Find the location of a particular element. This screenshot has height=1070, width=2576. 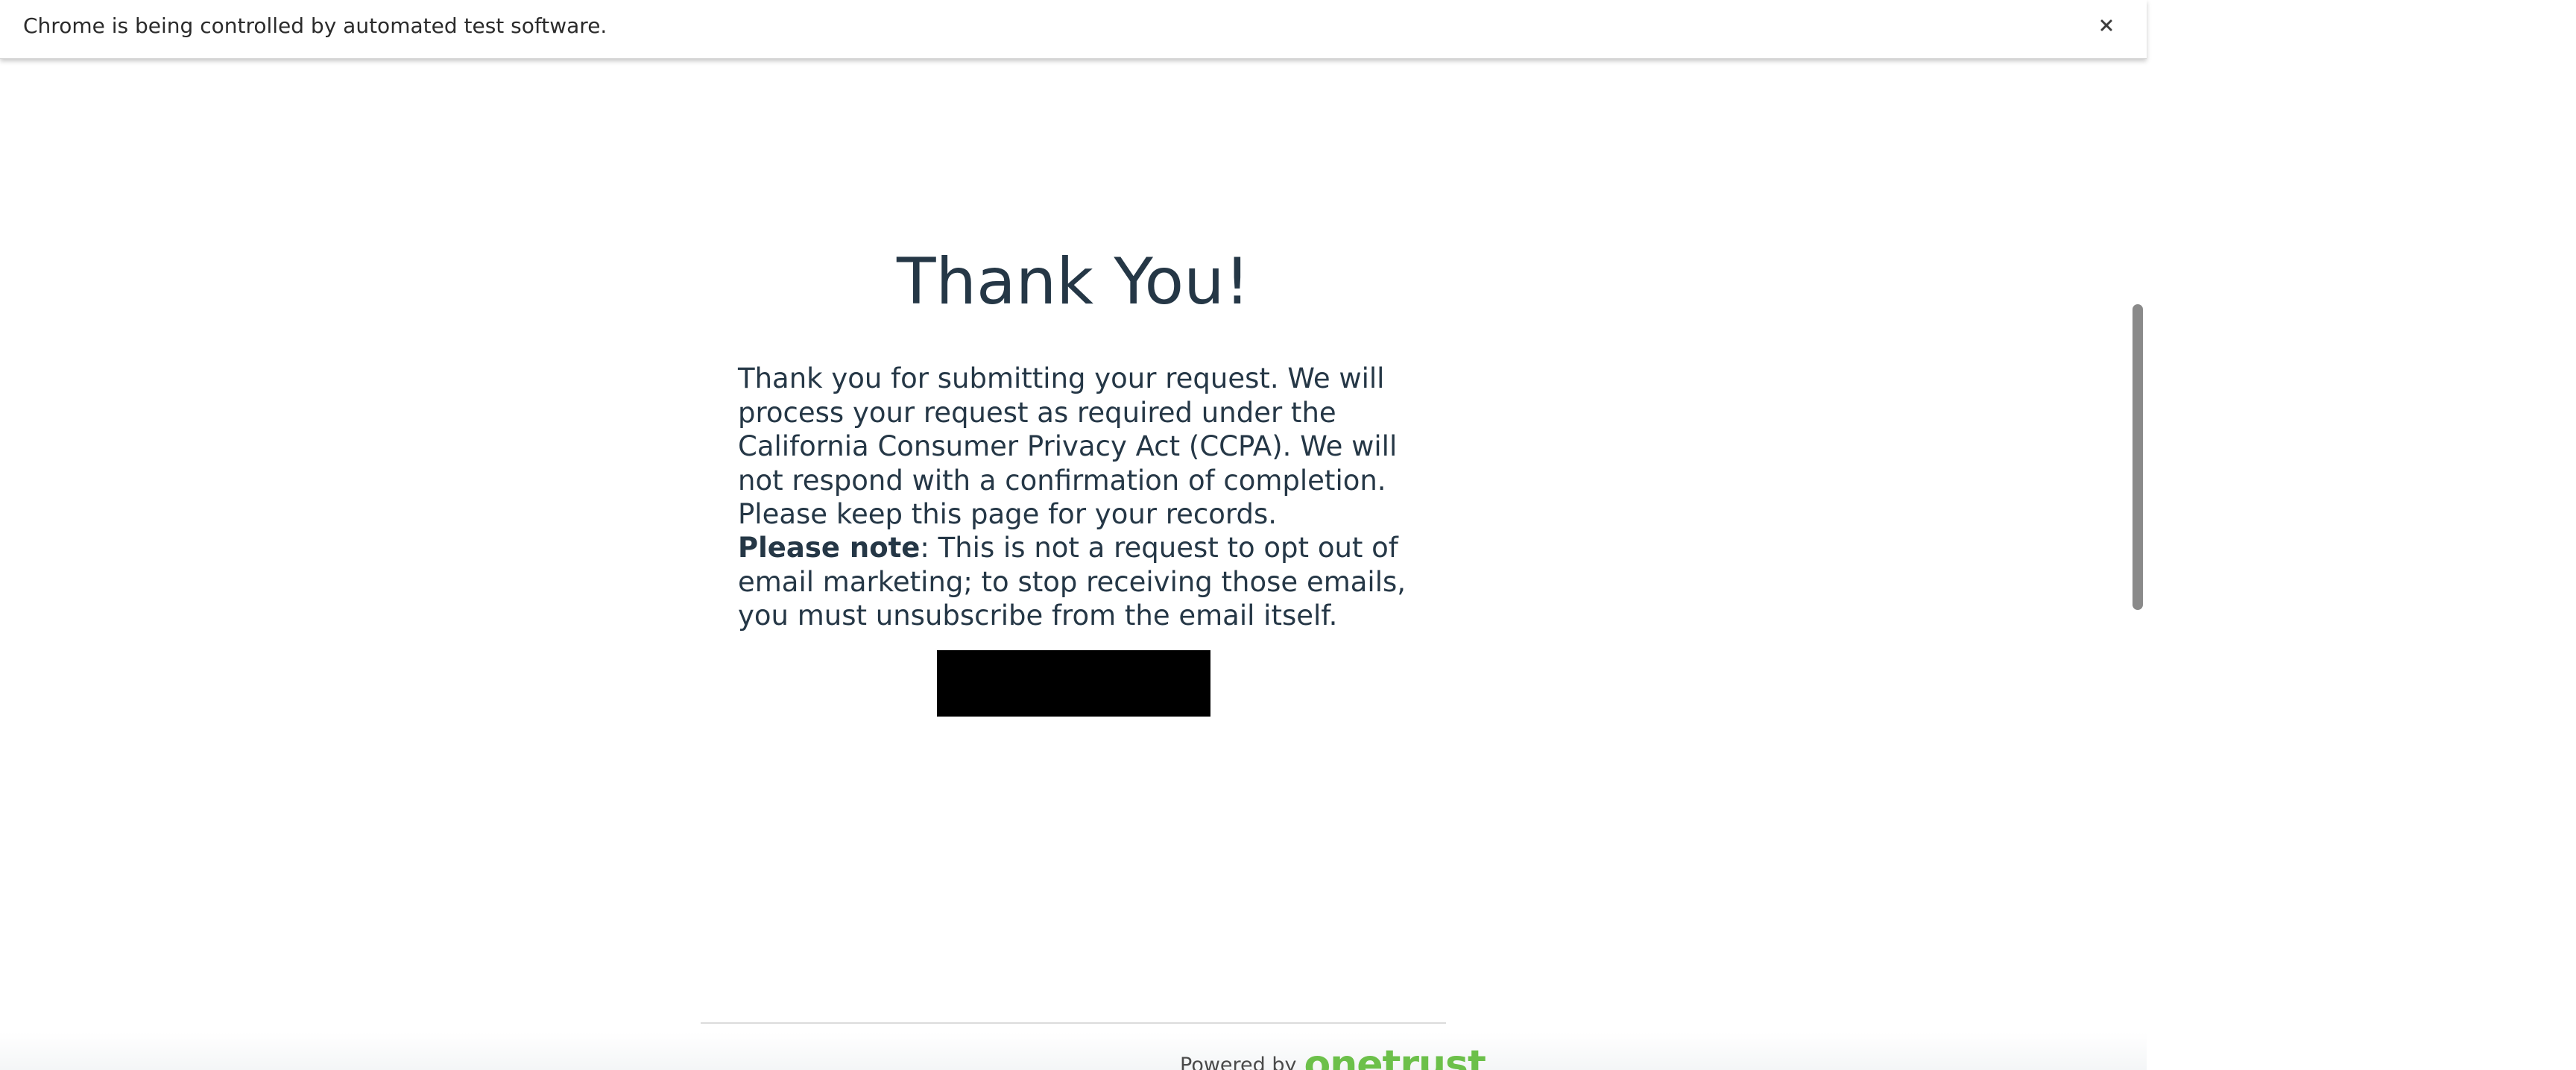

powered-by-link: Powered by onetrust is located at coordinates (1333, 1057).